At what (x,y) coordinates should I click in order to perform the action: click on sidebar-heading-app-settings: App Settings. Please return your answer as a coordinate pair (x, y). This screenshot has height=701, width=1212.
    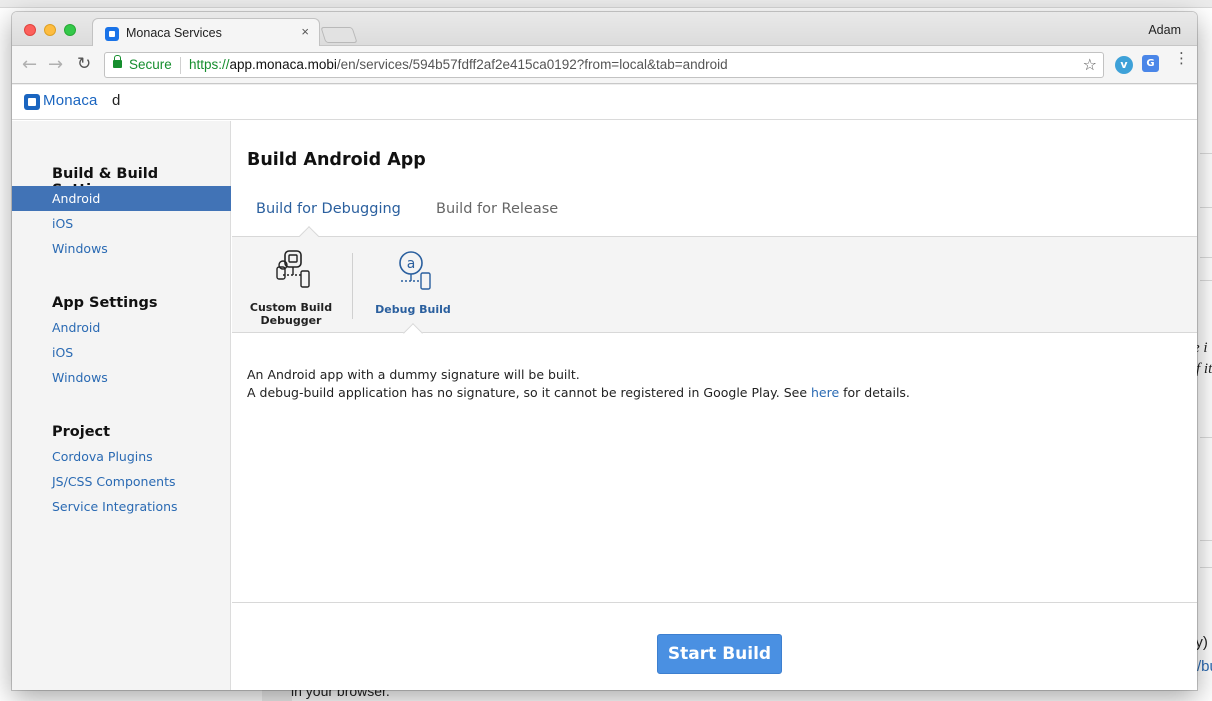
    Looking at the image, I should click on (105, 303).